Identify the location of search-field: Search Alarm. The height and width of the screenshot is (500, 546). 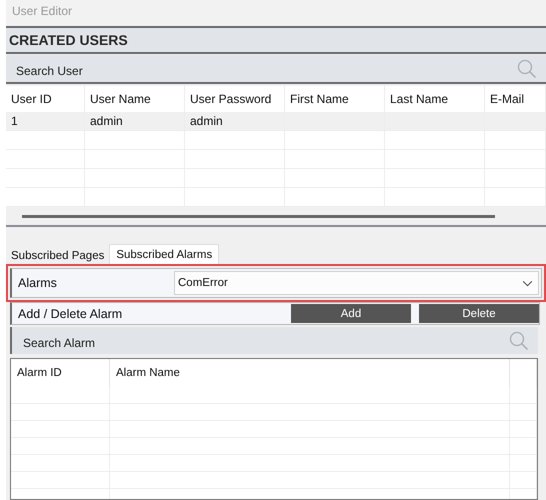
(274, 340).